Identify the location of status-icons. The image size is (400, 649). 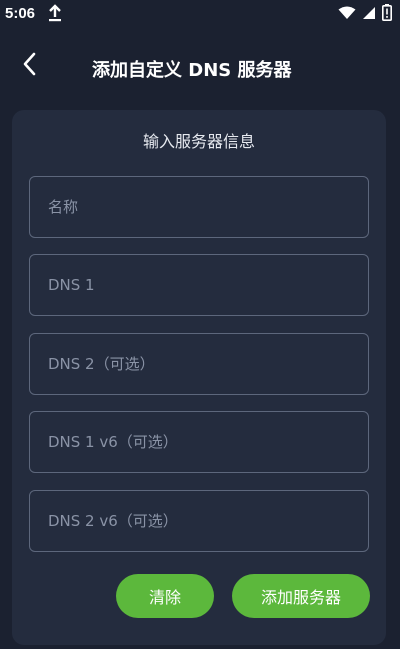
(365, 14).